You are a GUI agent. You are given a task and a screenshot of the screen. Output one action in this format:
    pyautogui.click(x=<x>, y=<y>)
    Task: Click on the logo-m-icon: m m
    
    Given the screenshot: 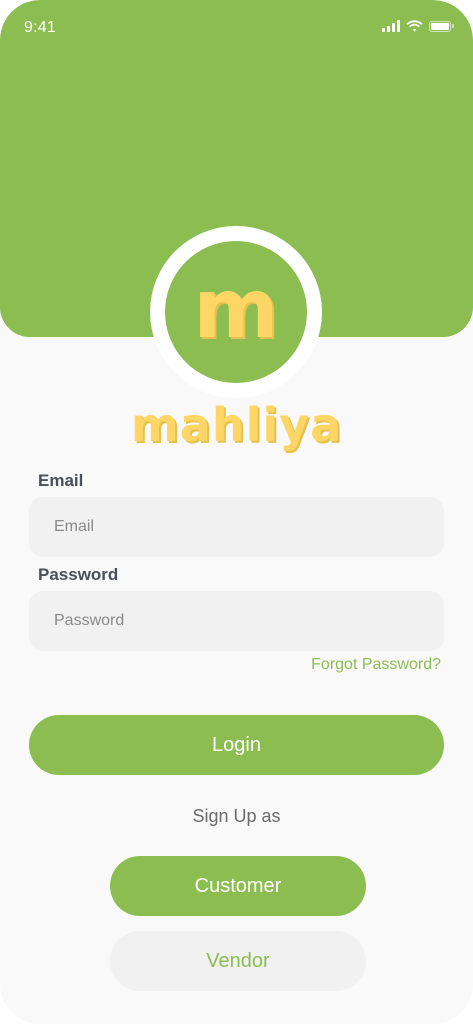 What is the action you would take?
    pyautogui.click(x=236, y=310)
    